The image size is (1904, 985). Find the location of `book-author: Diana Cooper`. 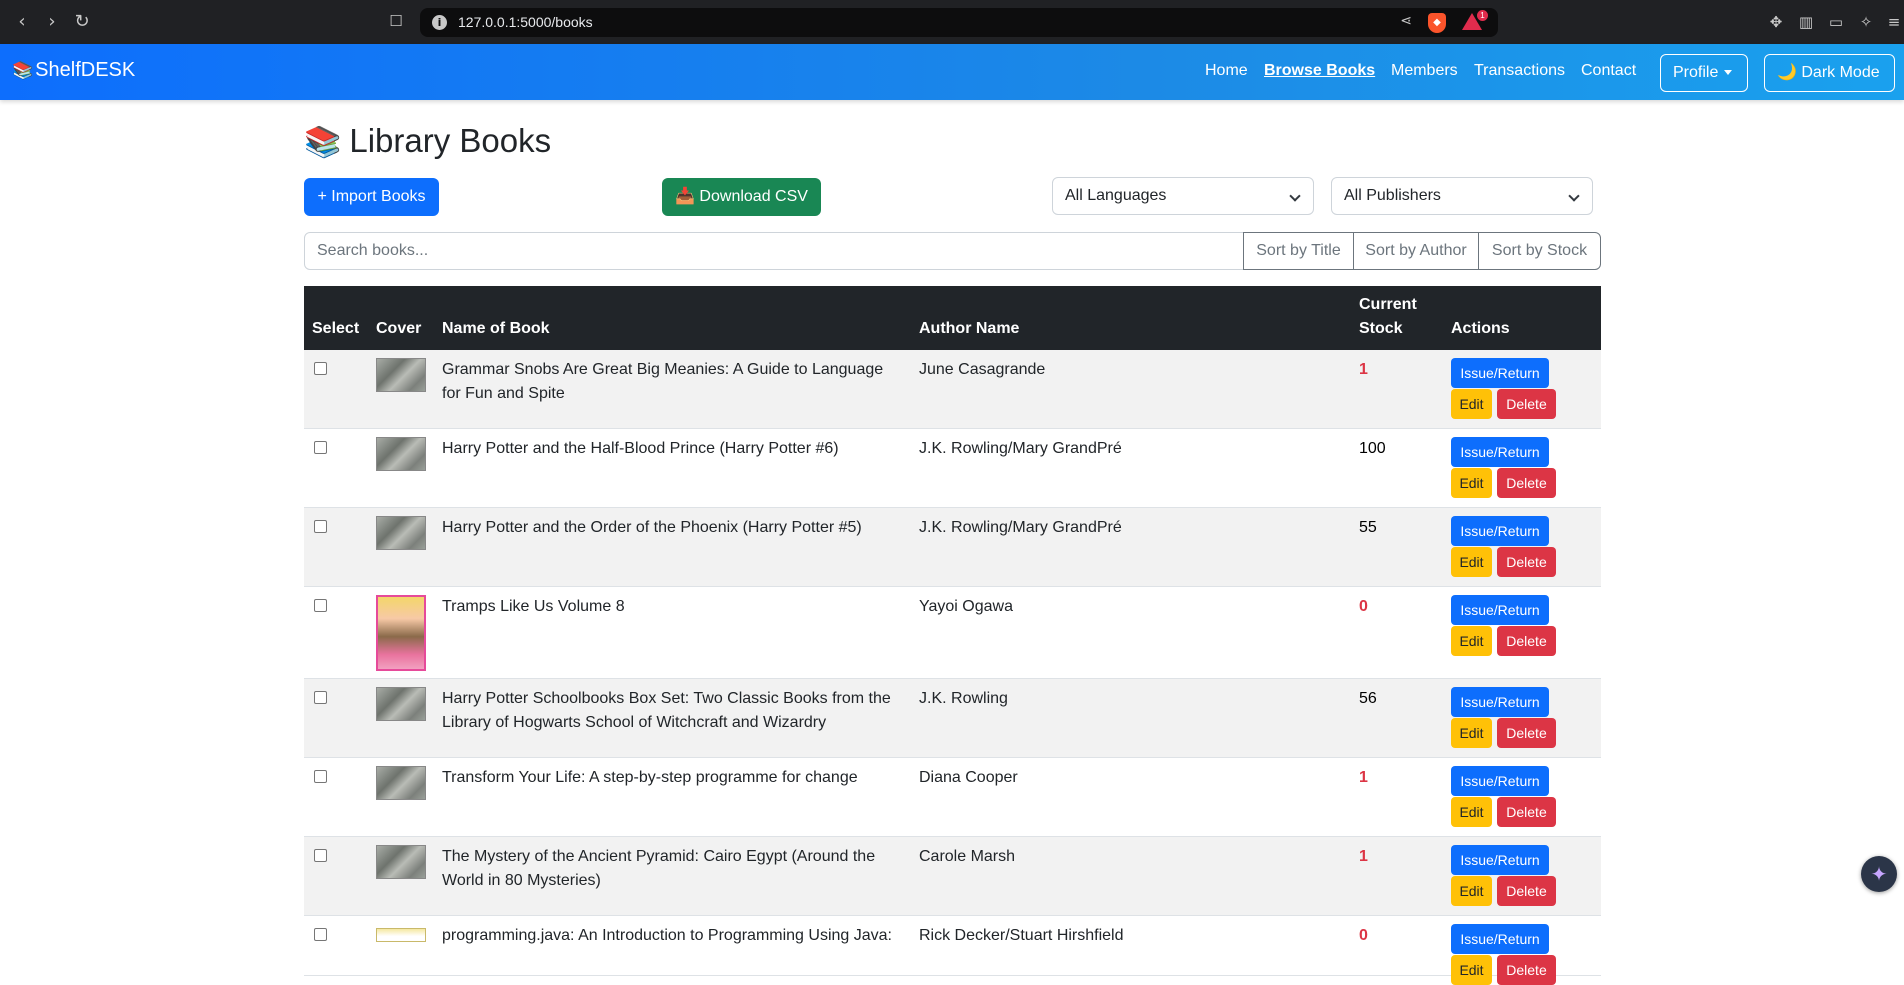

book-author: Diana Cooper is located at coordinates (968, 777).